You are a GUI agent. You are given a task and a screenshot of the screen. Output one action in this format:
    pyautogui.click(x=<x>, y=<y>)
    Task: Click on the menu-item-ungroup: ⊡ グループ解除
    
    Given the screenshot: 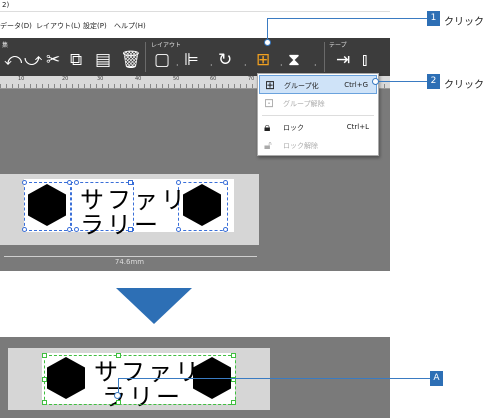 What is the action you would take?
    pyautogui.click(x=318, y=103)
    